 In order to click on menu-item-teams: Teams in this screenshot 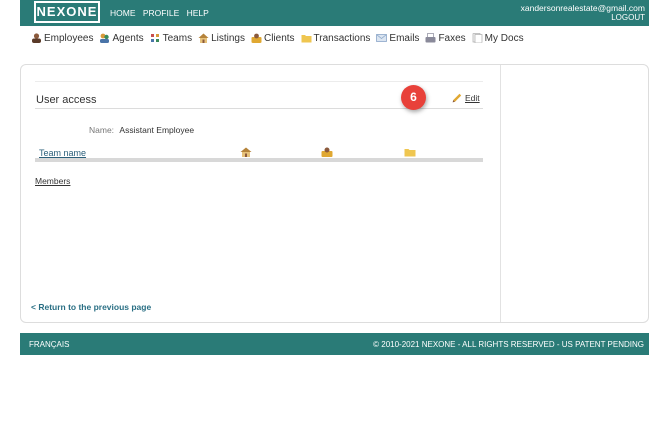, I will do `click(171, 38)`.